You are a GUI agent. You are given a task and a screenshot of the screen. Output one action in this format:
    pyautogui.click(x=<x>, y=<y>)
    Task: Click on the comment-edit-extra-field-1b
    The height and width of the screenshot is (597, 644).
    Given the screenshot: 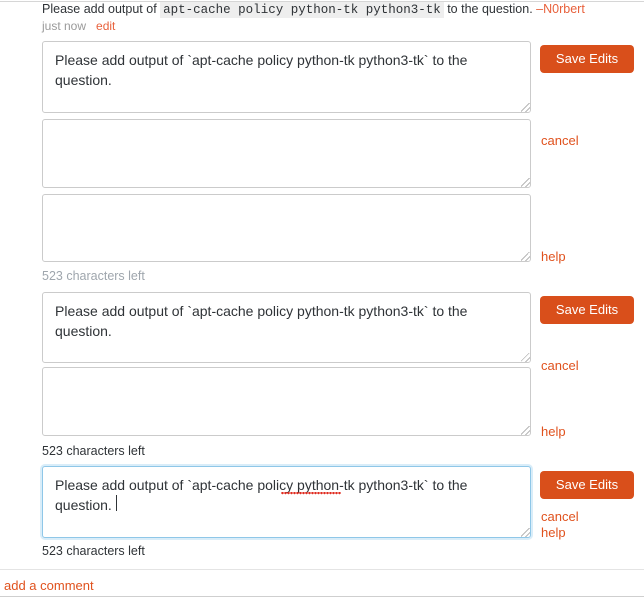 What is the action you would take?
    pyautogui.click(x=286, y=228)
    